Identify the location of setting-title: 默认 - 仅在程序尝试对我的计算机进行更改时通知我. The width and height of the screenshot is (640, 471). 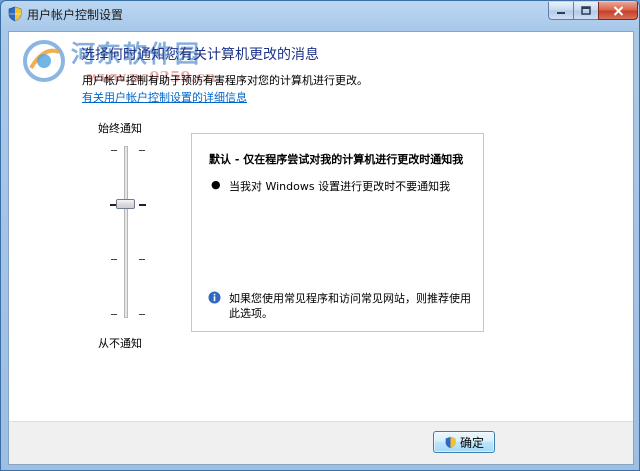
(336, 159).